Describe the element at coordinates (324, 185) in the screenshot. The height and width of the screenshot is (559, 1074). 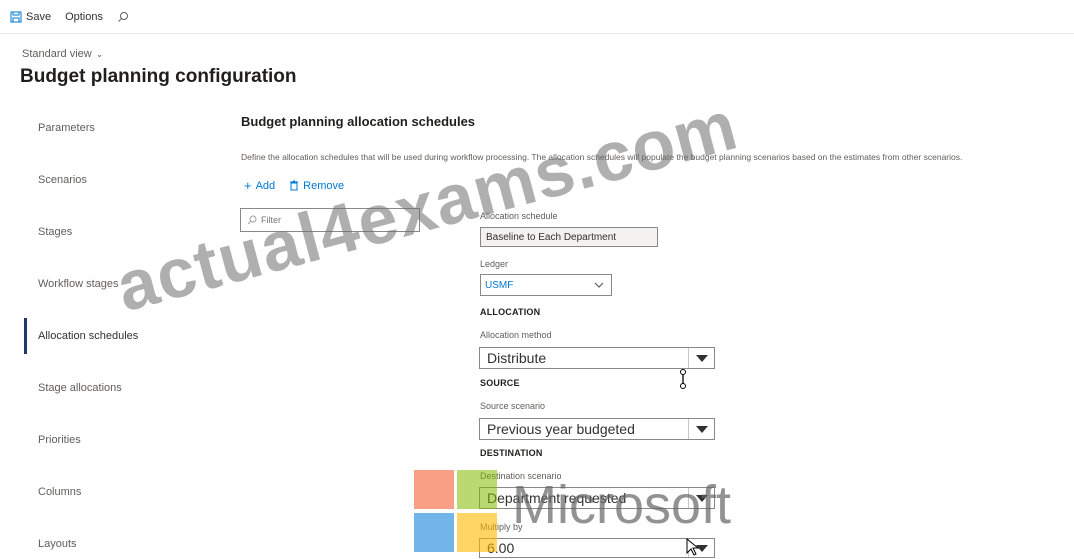
I see `remove-label: Remove` at that location.